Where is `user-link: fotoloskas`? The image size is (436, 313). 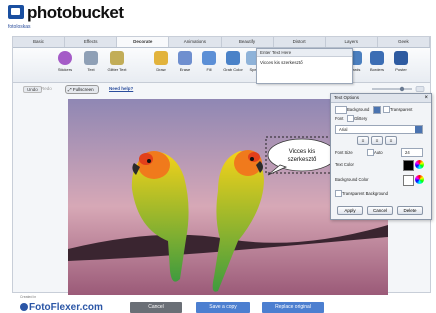 user-link: fotoloskas is located at coordinates (19, 27).